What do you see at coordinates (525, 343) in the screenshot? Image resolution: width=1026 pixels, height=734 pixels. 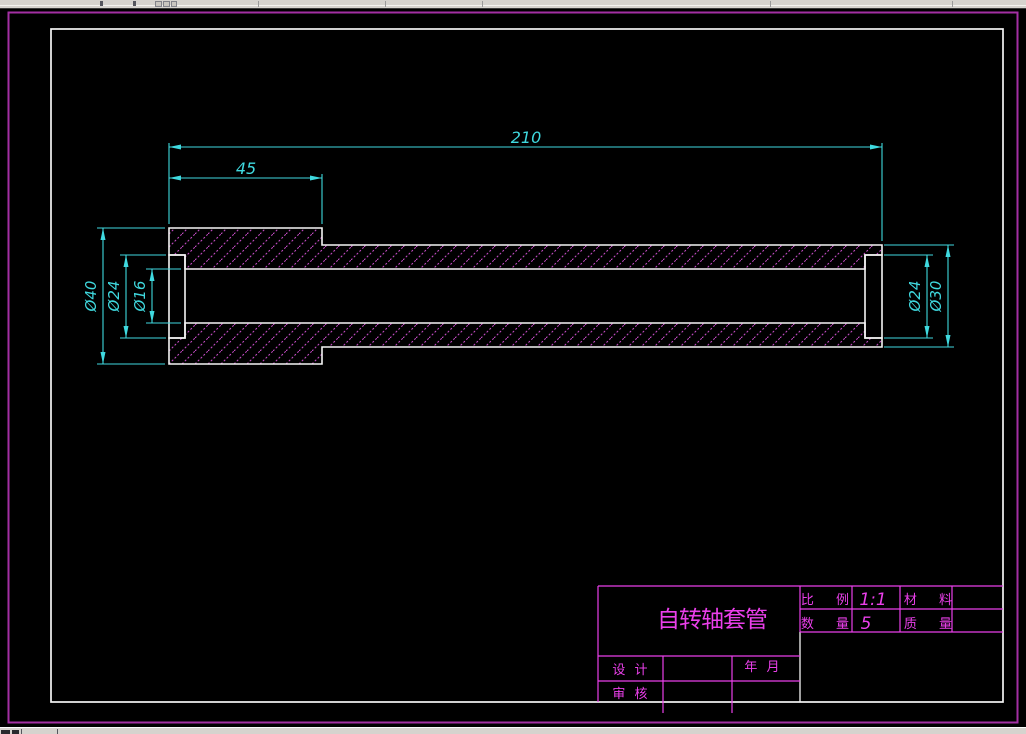 I see `part-lower-wall-section` at bounding box center [525, 343].